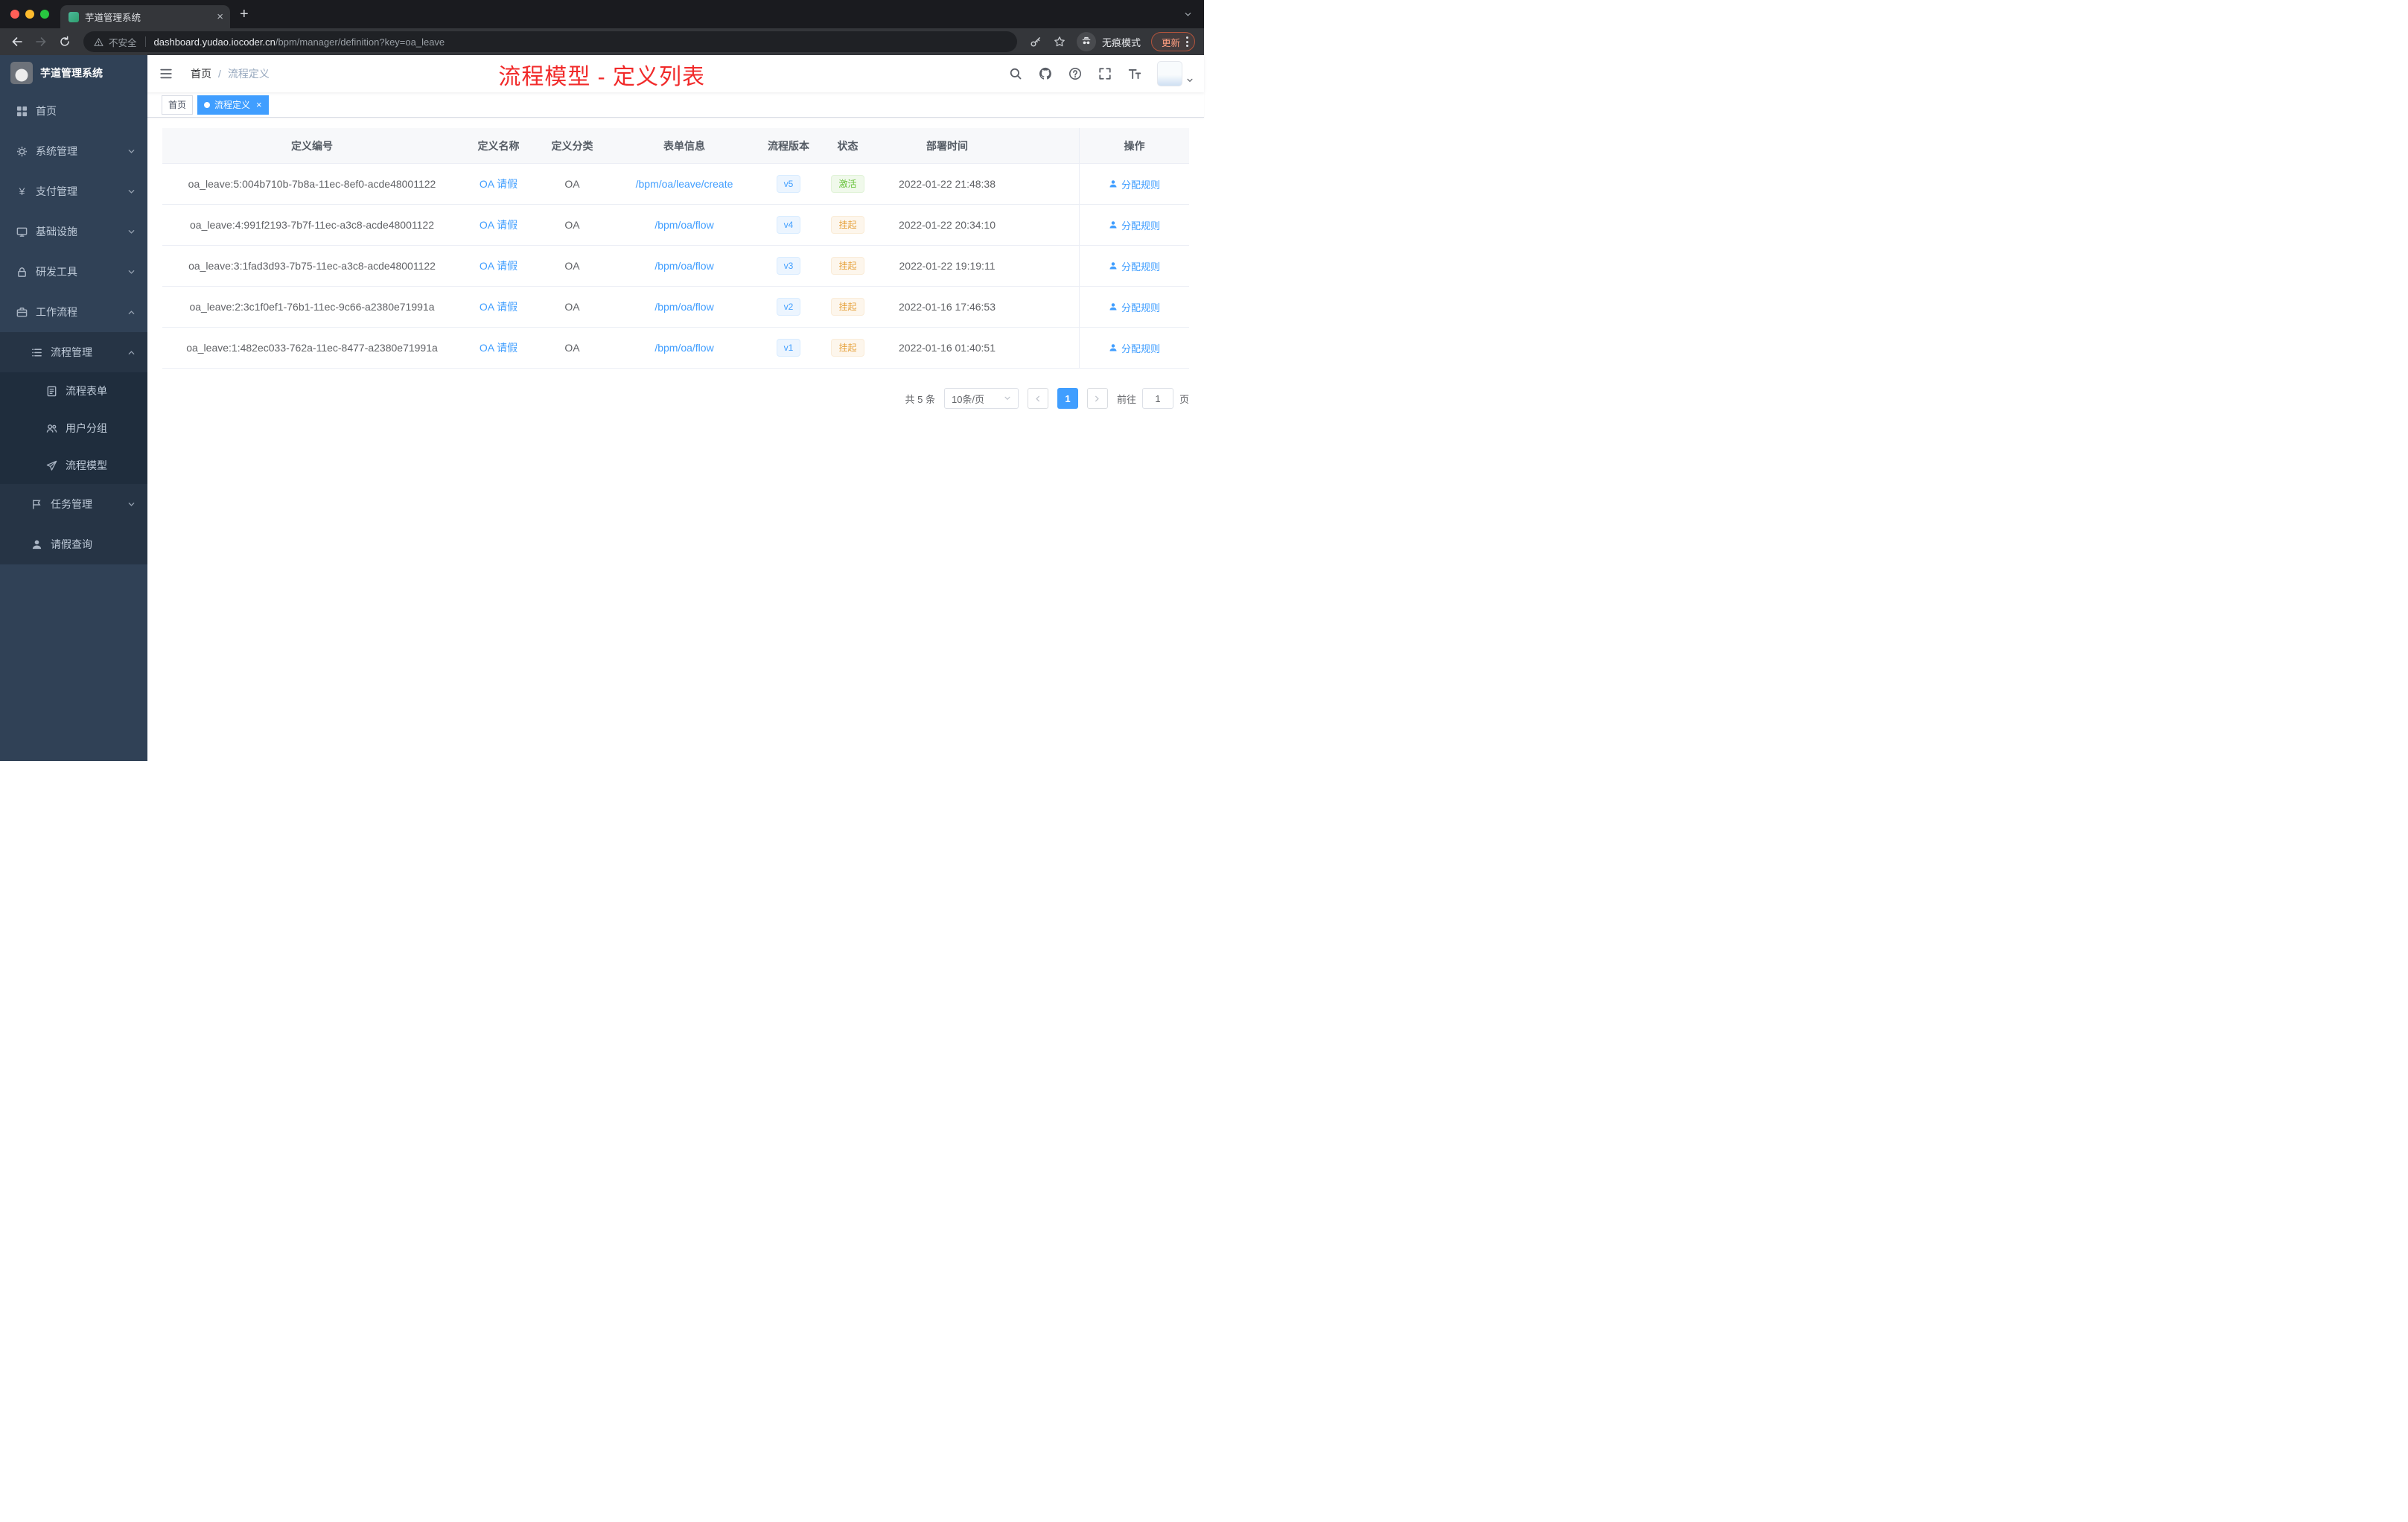  I want to click on sidebar-item-infrastructure: 基础设施, so click(73, 231).